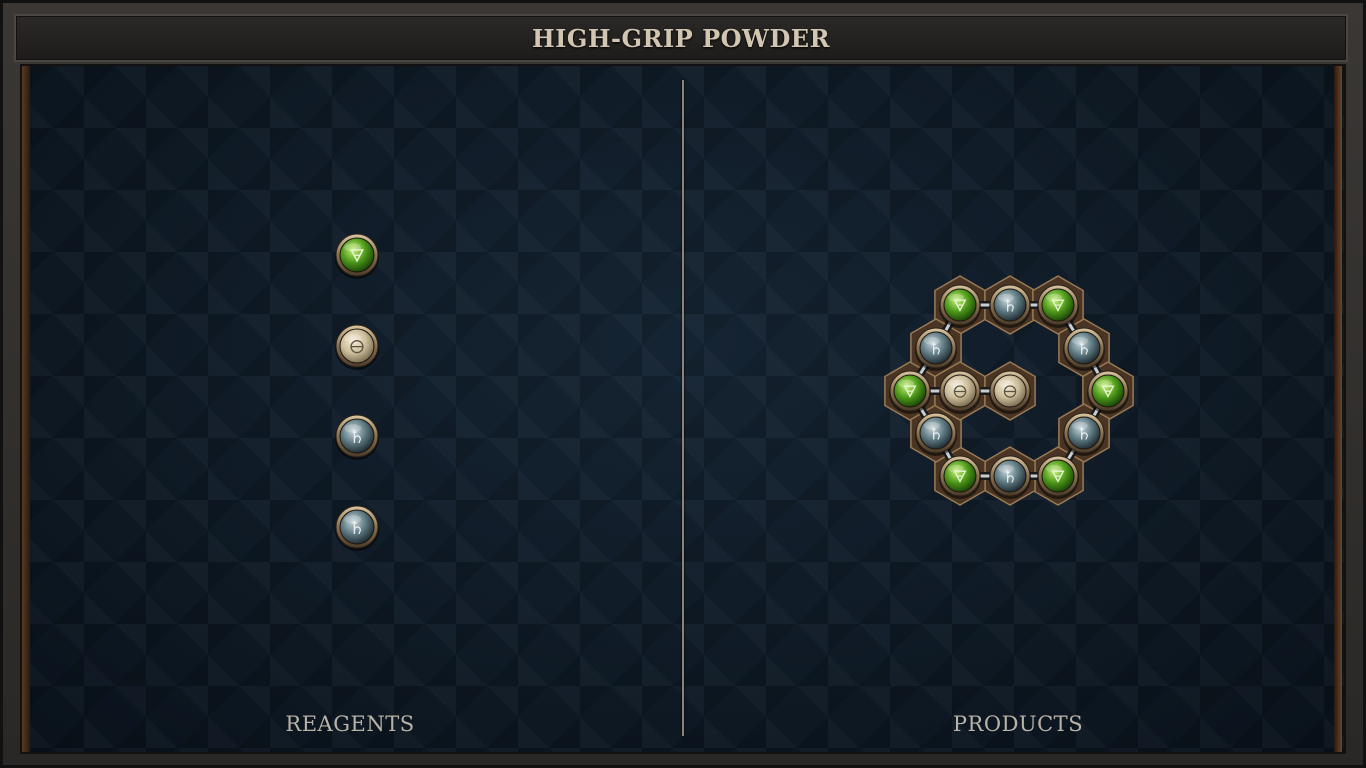 The image size is (1366, 768). Describe the element at coordinates (357, 392) in the screenshot. I see `reagents-panel: 🜃 🜔 ♄ ♄` at that location.